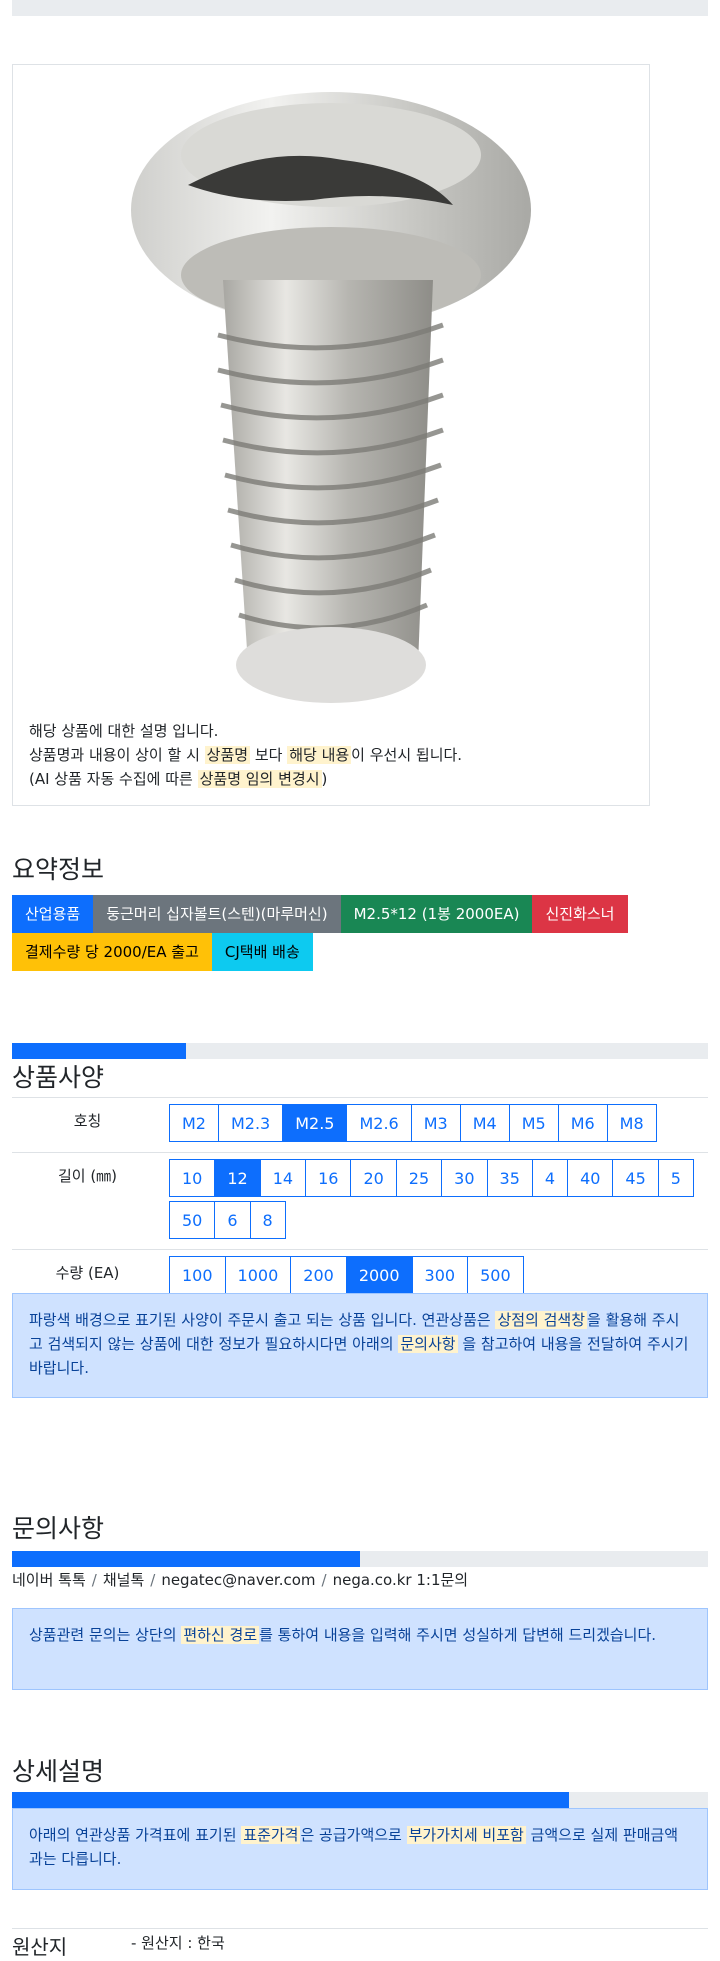  I want to click on notice-text: 은 공급가액으로, so click(353, 1835).